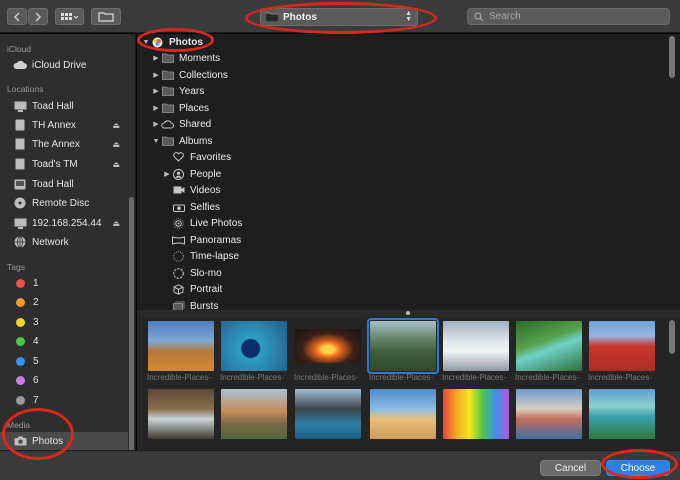 This screenshot has width=680, height=480. Describe the element at coordinates (64, 322) in the screenshot. I see `sidebar-item-tag-3: 3` at that location.